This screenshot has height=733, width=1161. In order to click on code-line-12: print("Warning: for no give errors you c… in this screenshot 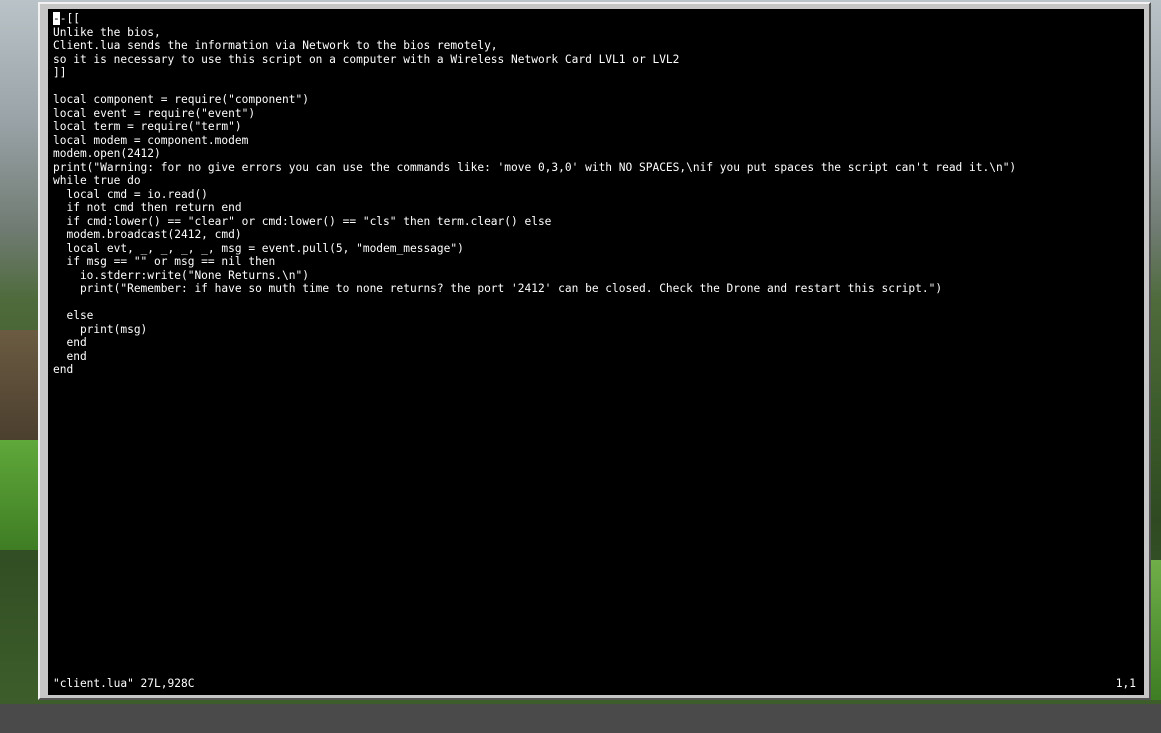, I will do `click(534, 168)`.